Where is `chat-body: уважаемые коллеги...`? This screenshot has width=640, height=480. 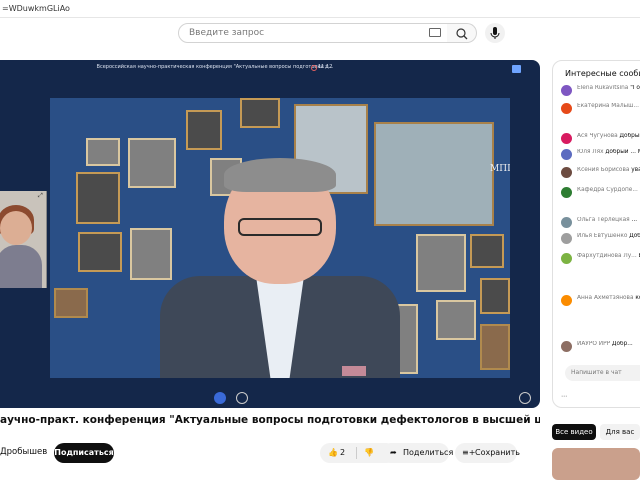
chat-body: уважаемые коллеги... is located at coordinates (635, 170).